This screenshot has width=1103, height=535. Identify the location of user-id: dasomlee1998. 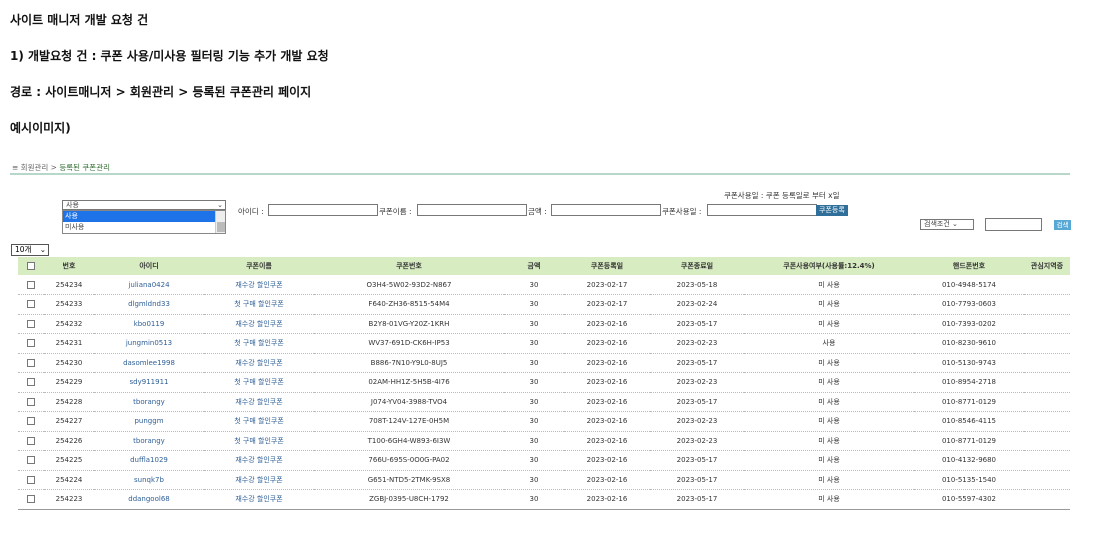
(149, 363).